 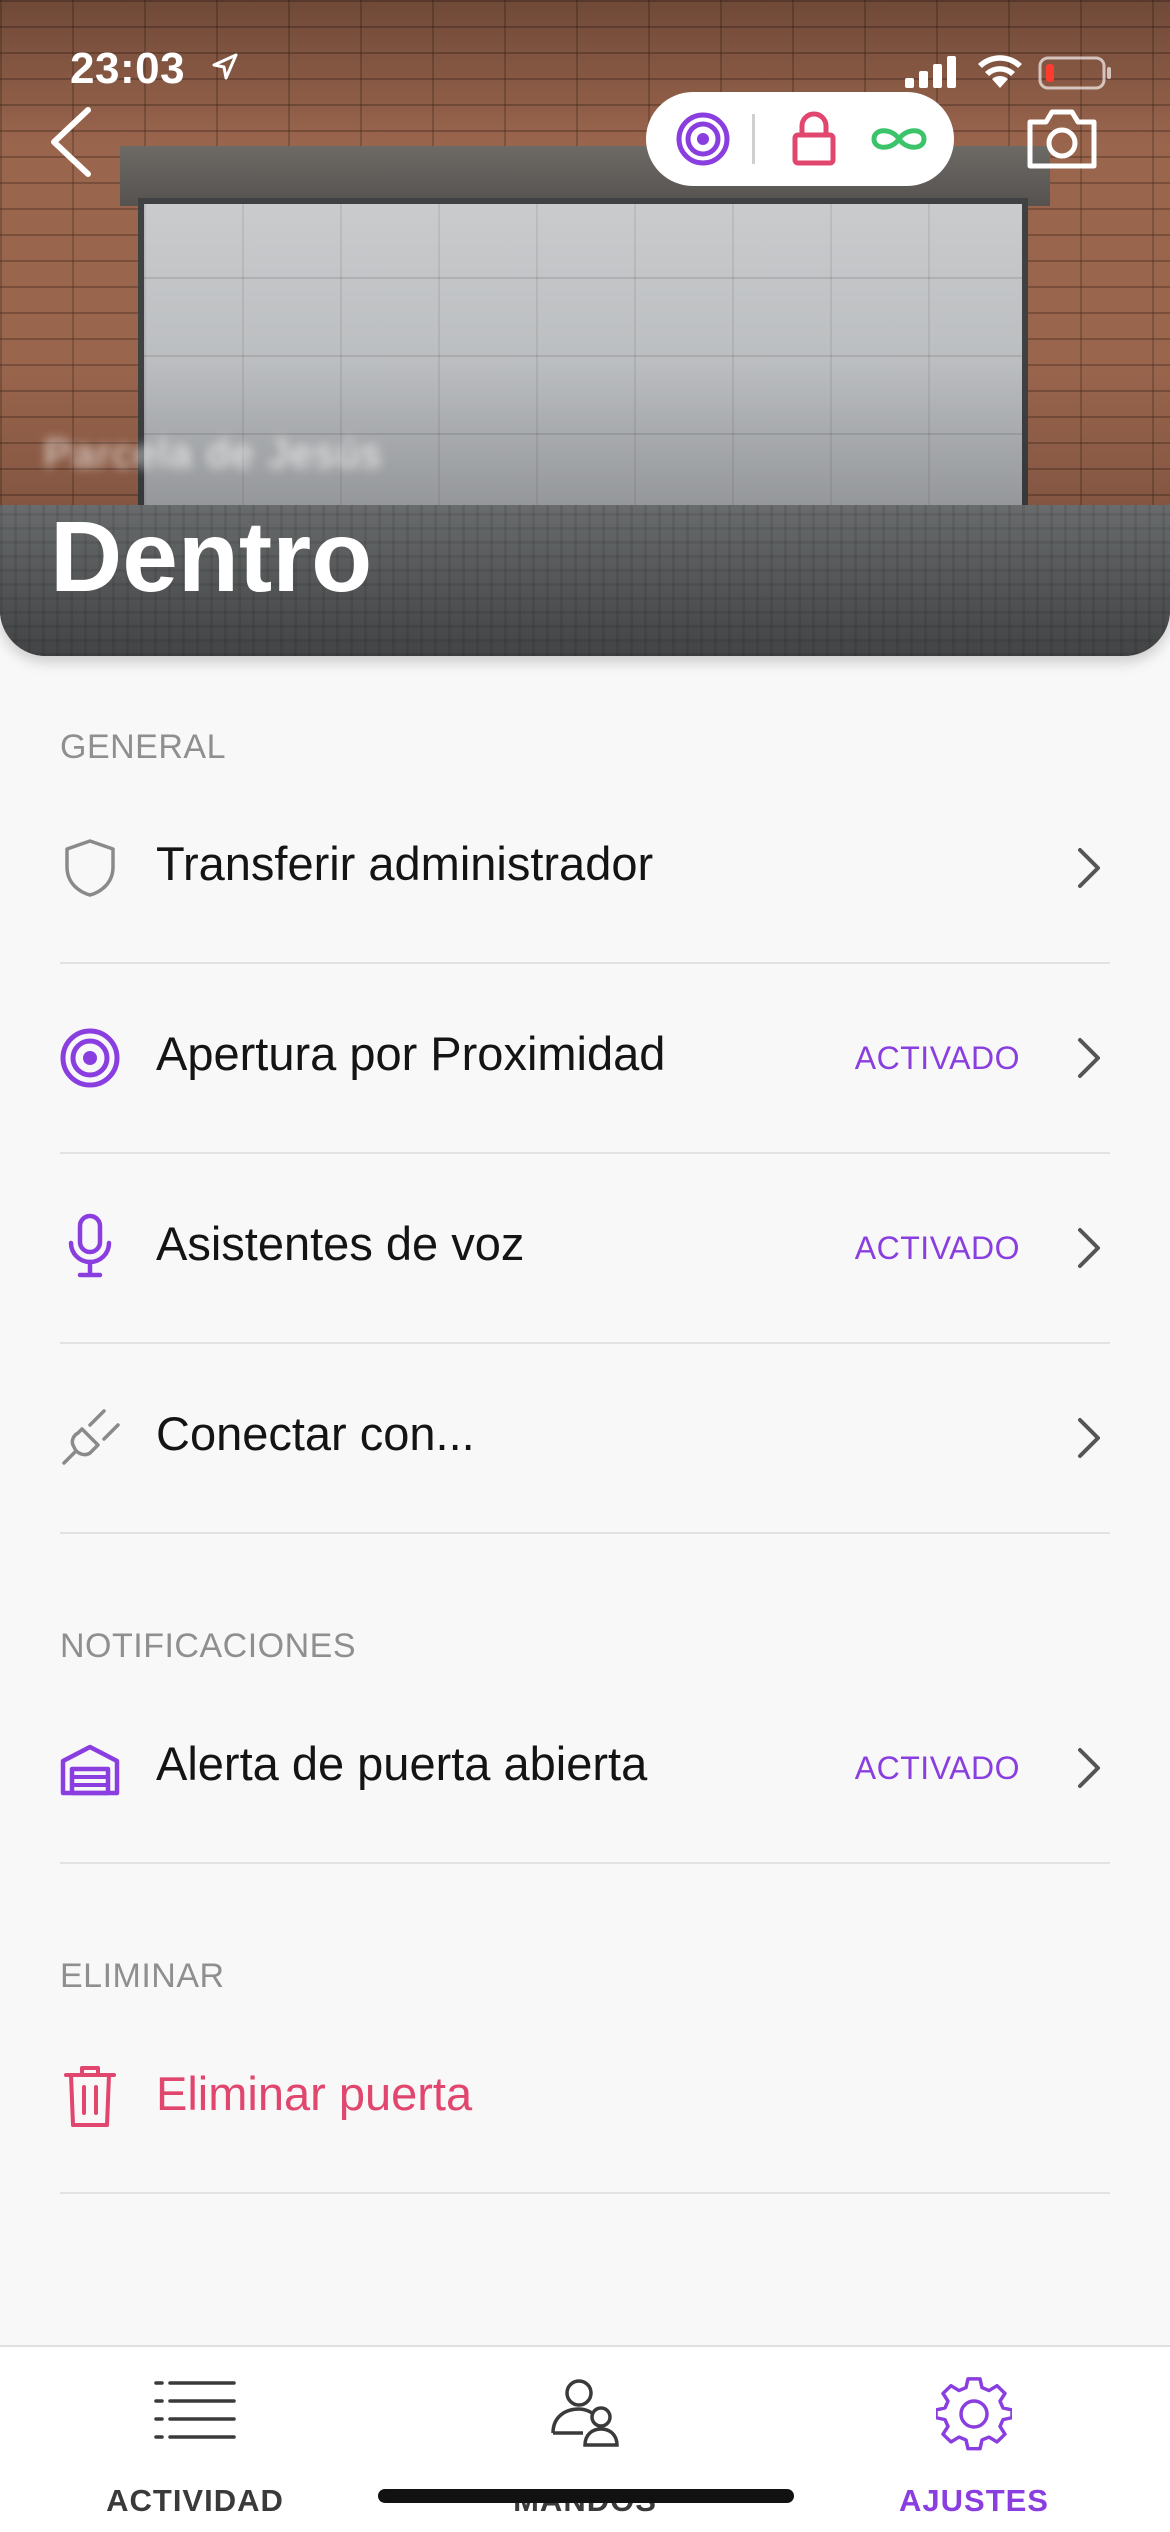 I want to click on door-location-subtitle: Parcela de Jesús, so click(x=213, y=454).